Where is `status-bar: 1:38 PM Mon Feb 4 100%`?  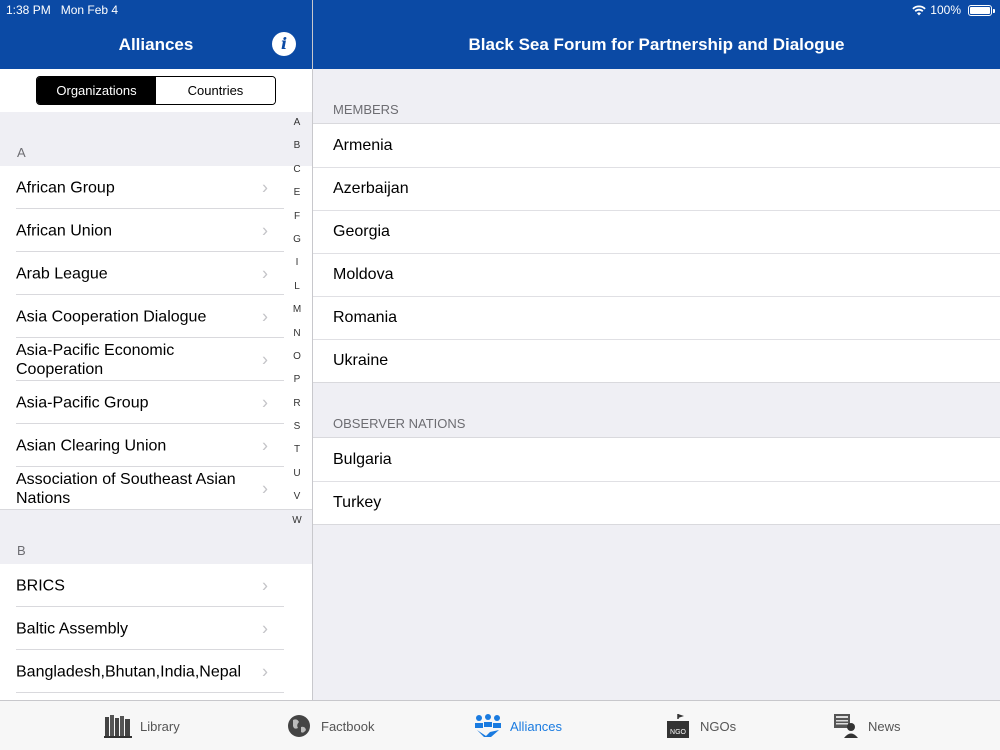
status-bar: 1:38 PM Mon Feb 4 100% is located at coordinates (500, 10).